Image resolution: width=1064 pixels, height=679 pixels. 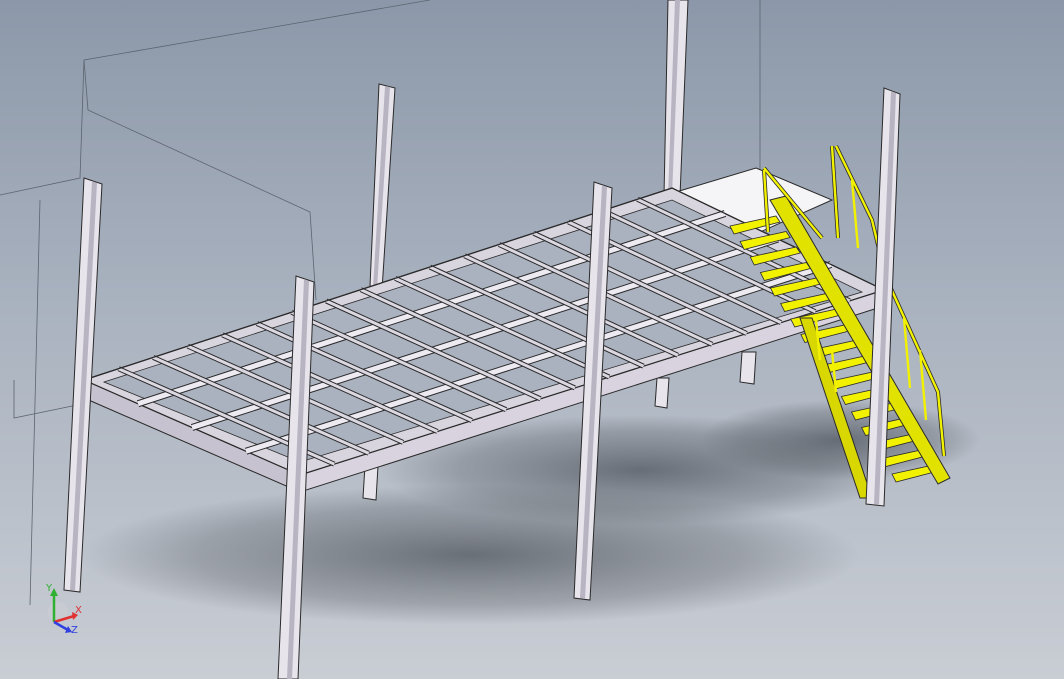 I want to click on triad-z-label: Z, so click(x=74, y=630).